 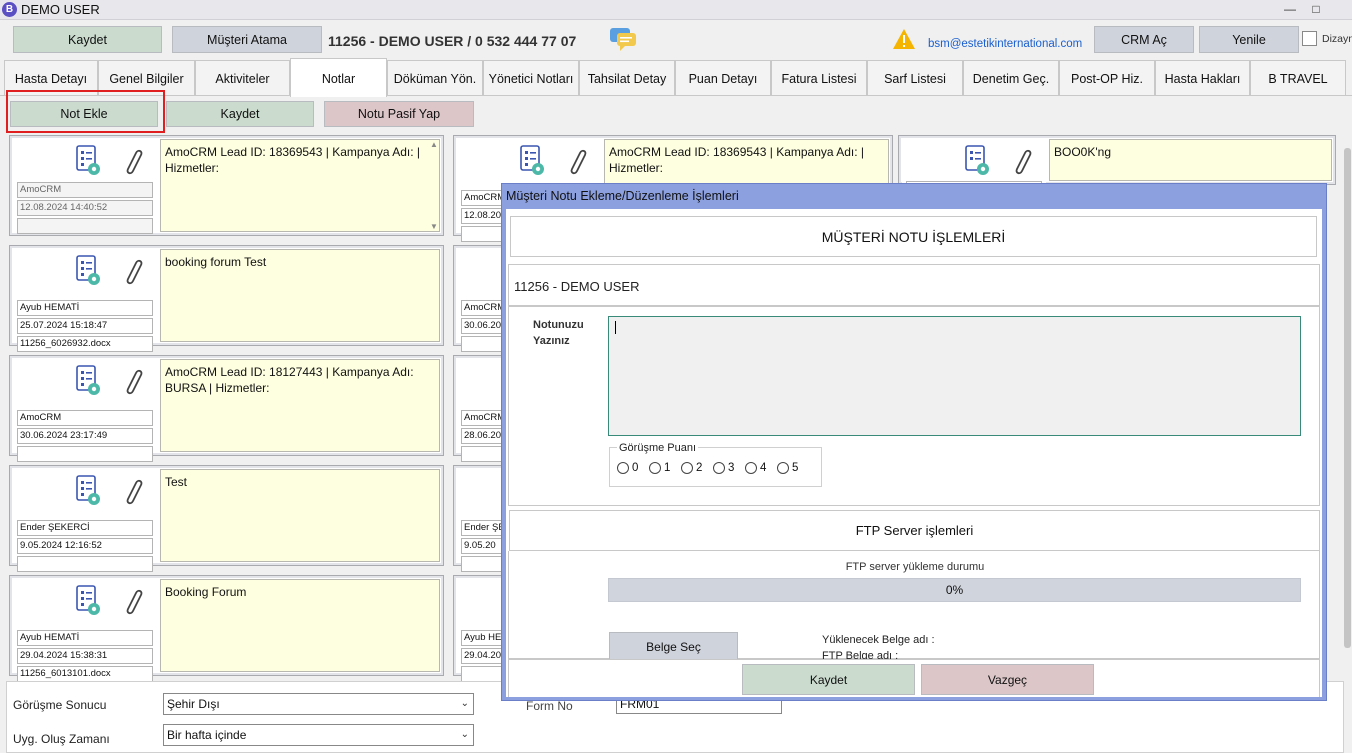 I want to click on modal-patient: 11256 - DEMO USER, so click(x=577, y=286).